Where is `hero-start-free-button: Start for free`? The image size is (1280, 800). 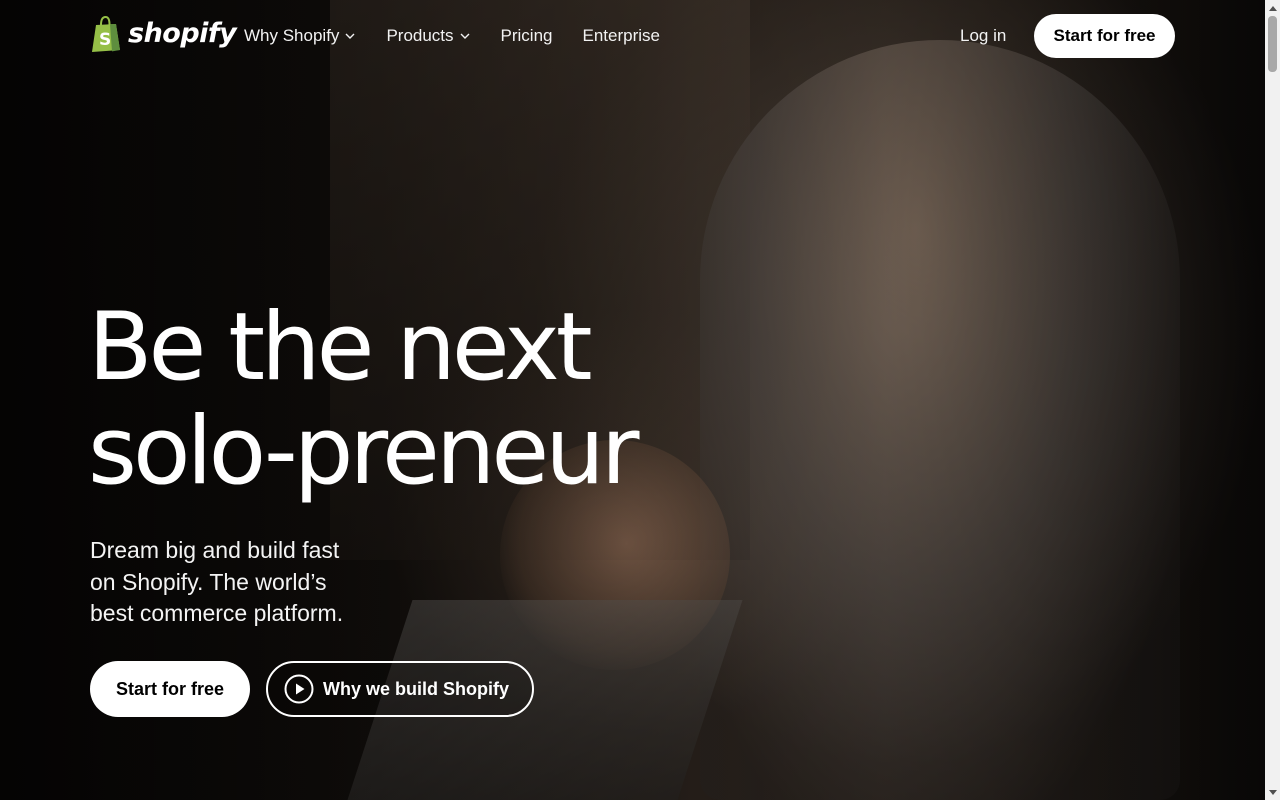 hero-start-free-button: Start for free is located at coordinates (170, 689).